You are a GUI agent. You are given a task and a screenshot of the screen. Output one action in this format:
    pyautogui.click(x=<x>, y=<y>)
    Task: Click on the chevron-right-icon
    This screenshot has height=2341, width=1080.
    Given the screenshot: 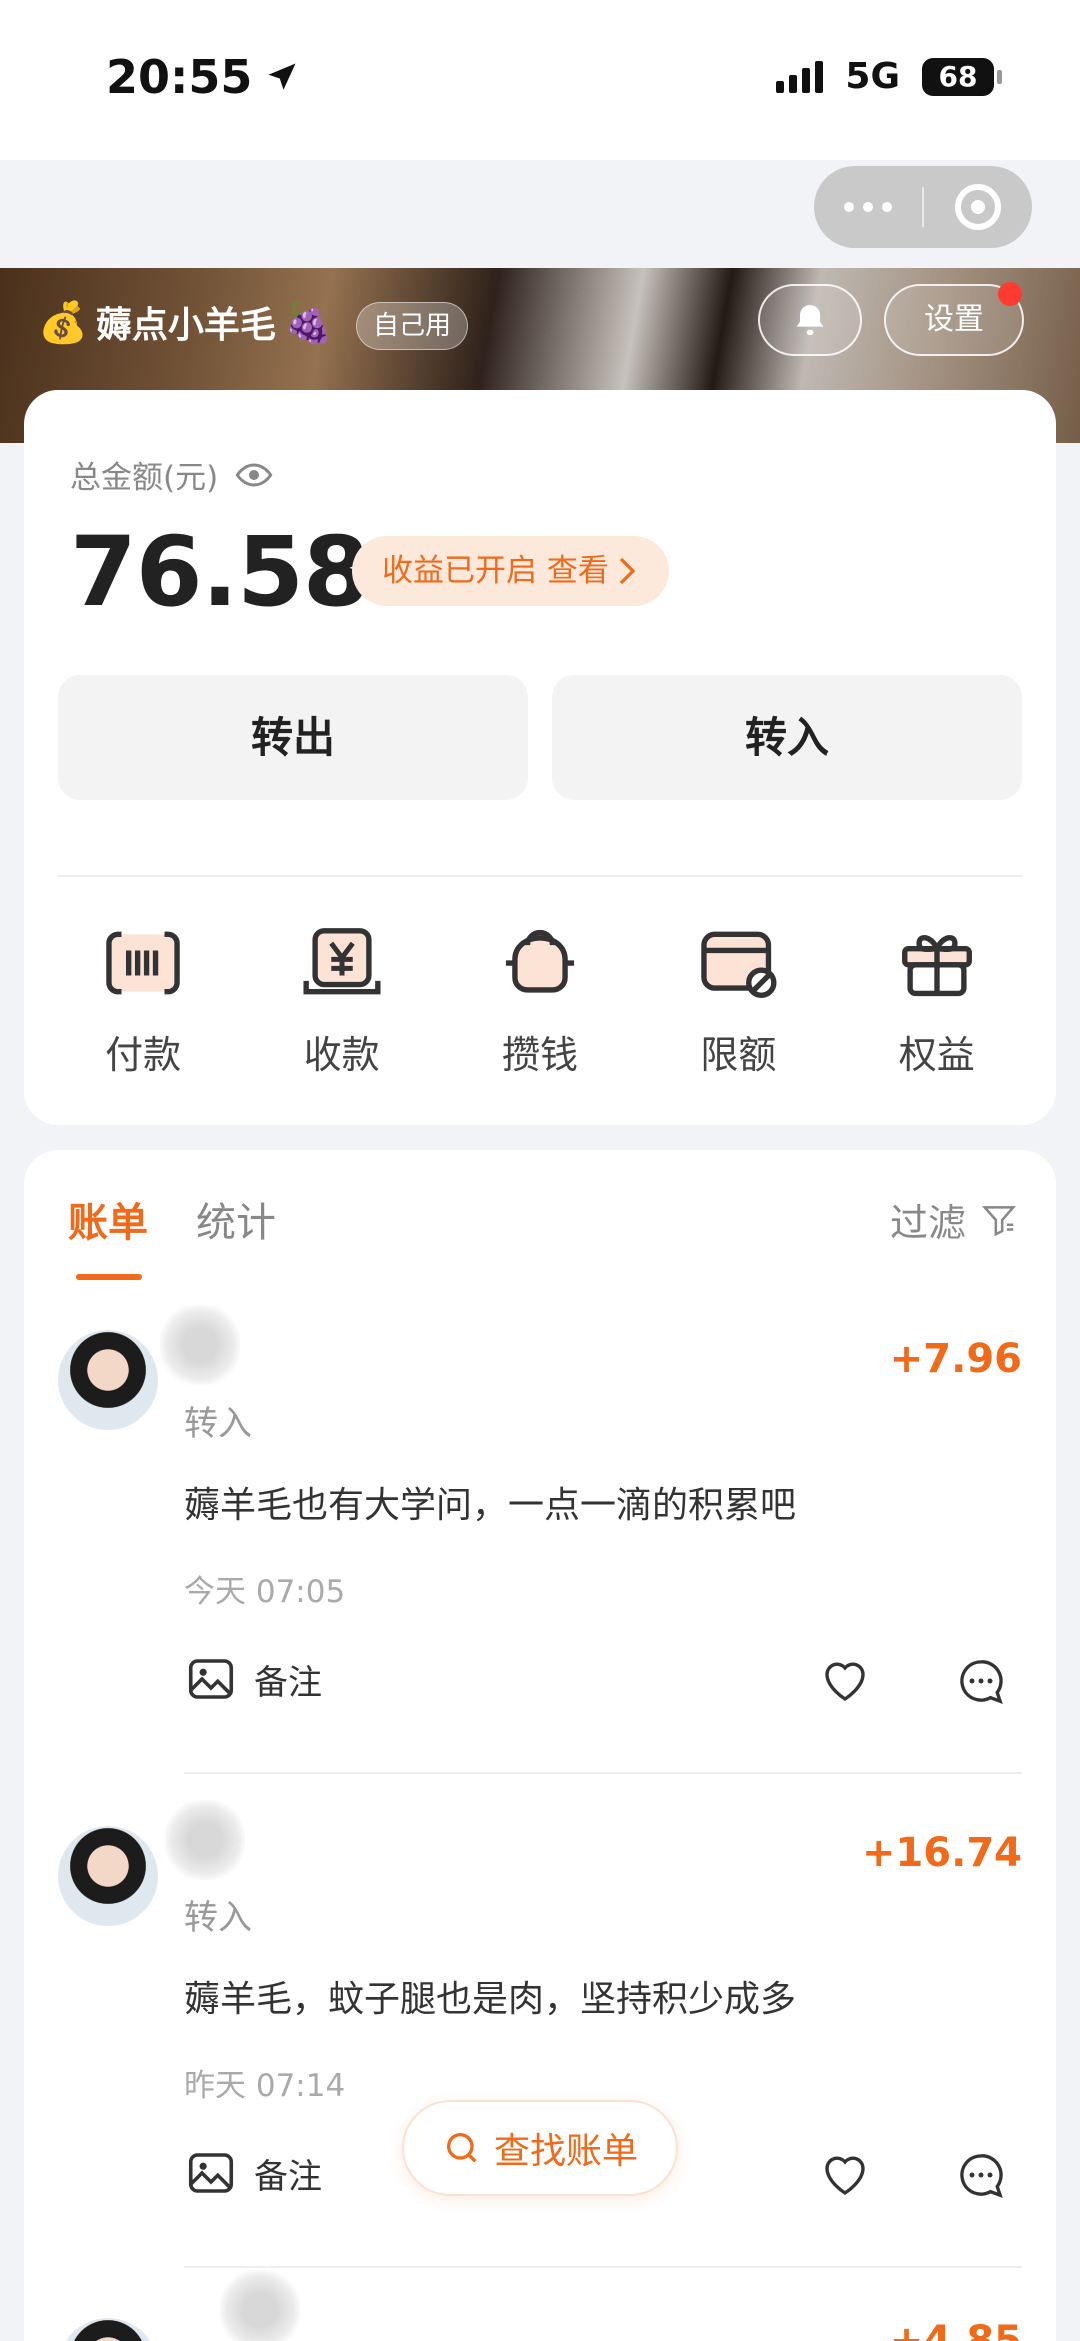 What is the action you would take?
    pyautogui.click(x=627, y=571)
    